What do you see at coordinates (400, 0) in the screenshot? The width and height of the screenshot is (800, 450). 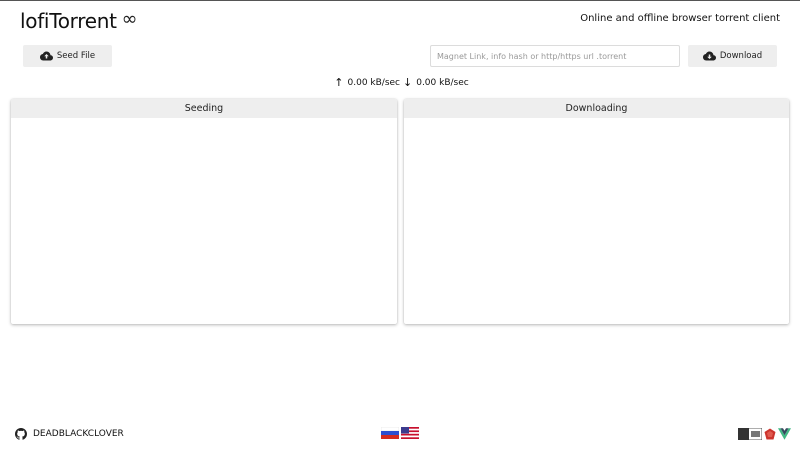 I see `top-border` at bounding box center [400, 0].